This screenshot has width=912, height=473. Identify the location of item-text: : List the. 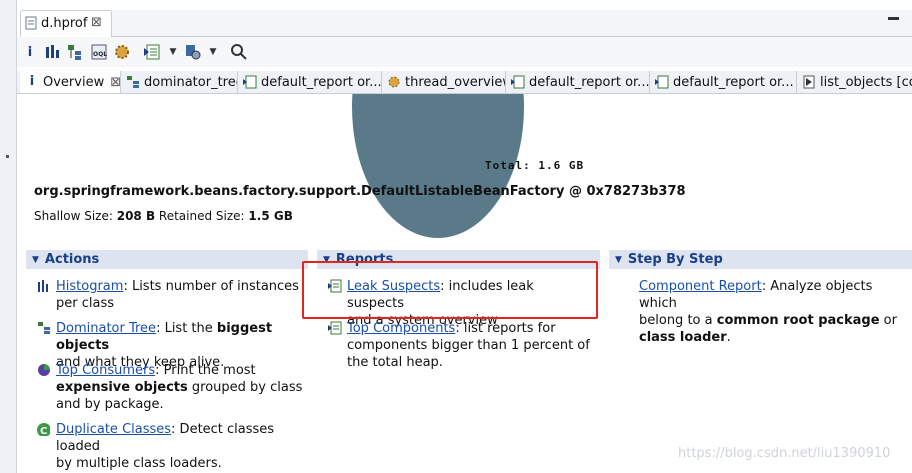
(186, 328).